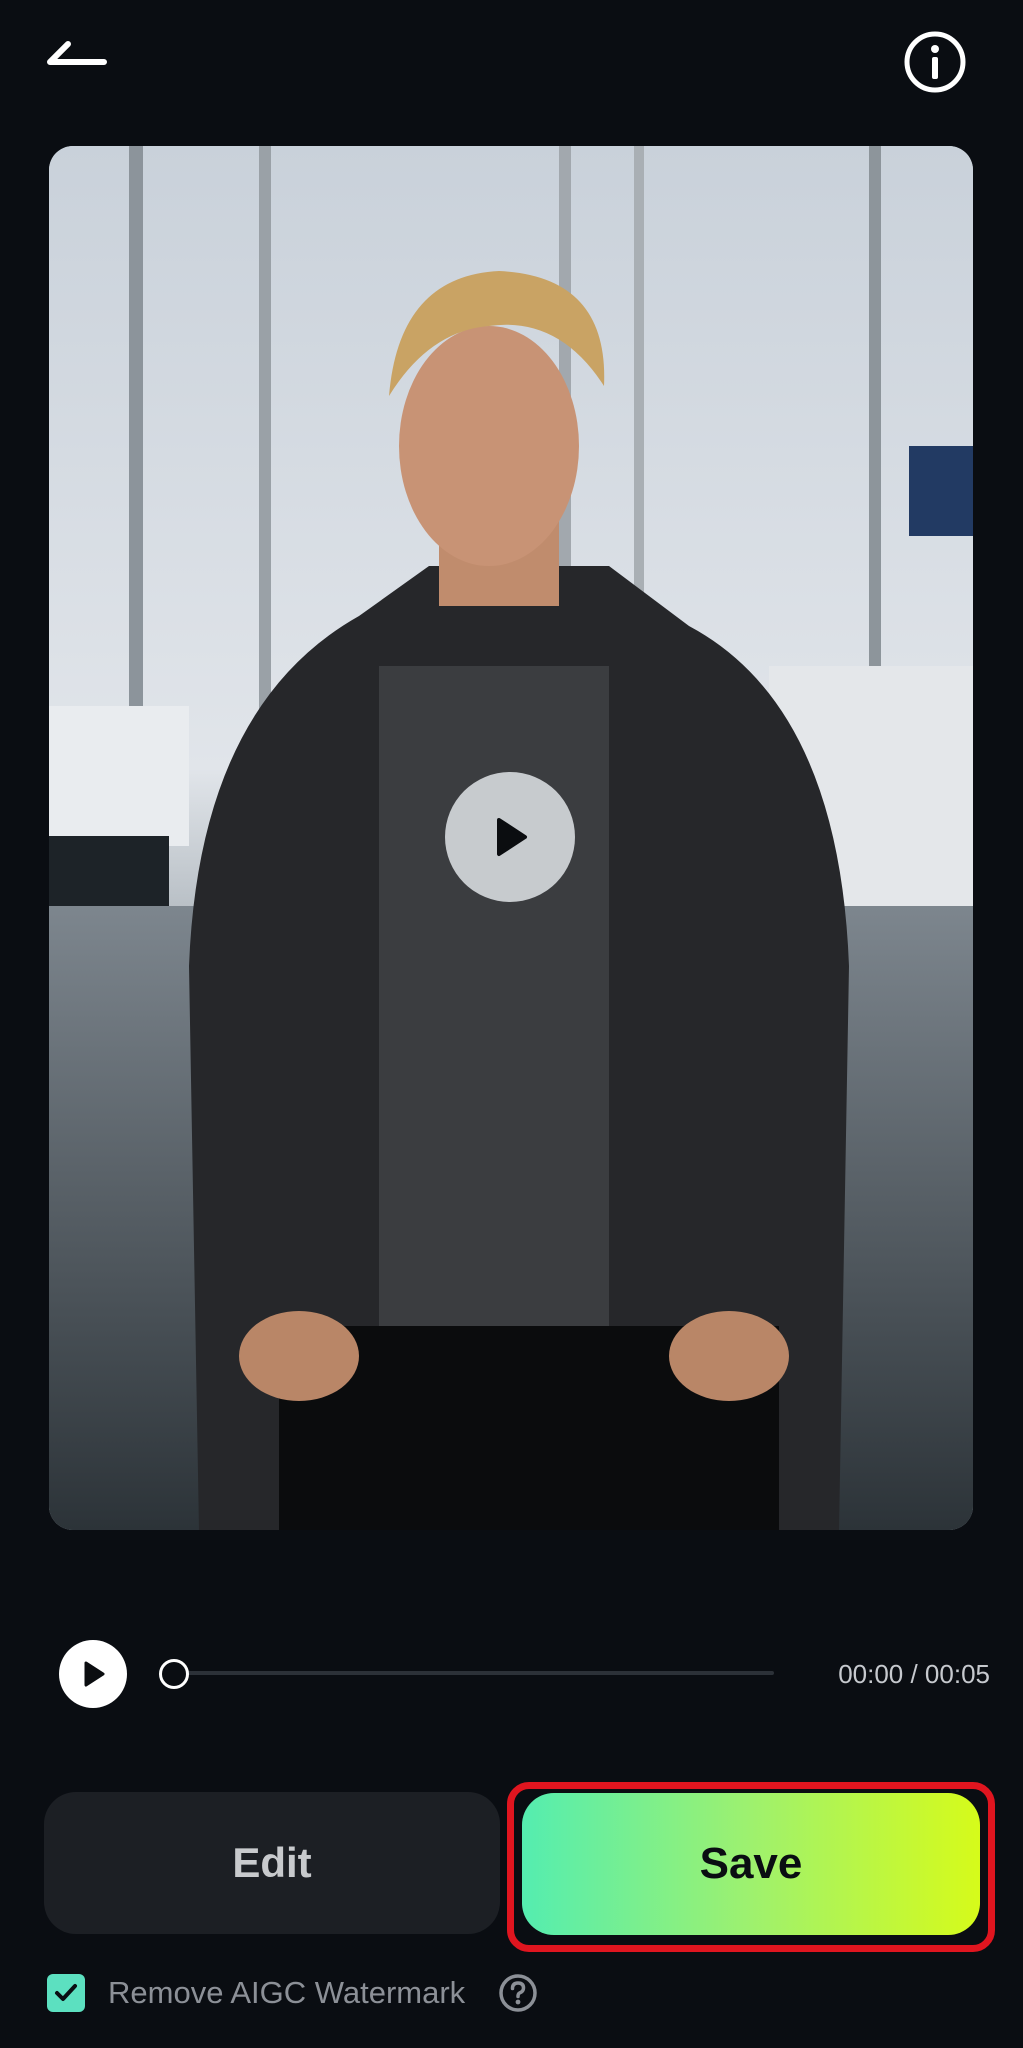  I want to click on back-button, so click(78, 58).